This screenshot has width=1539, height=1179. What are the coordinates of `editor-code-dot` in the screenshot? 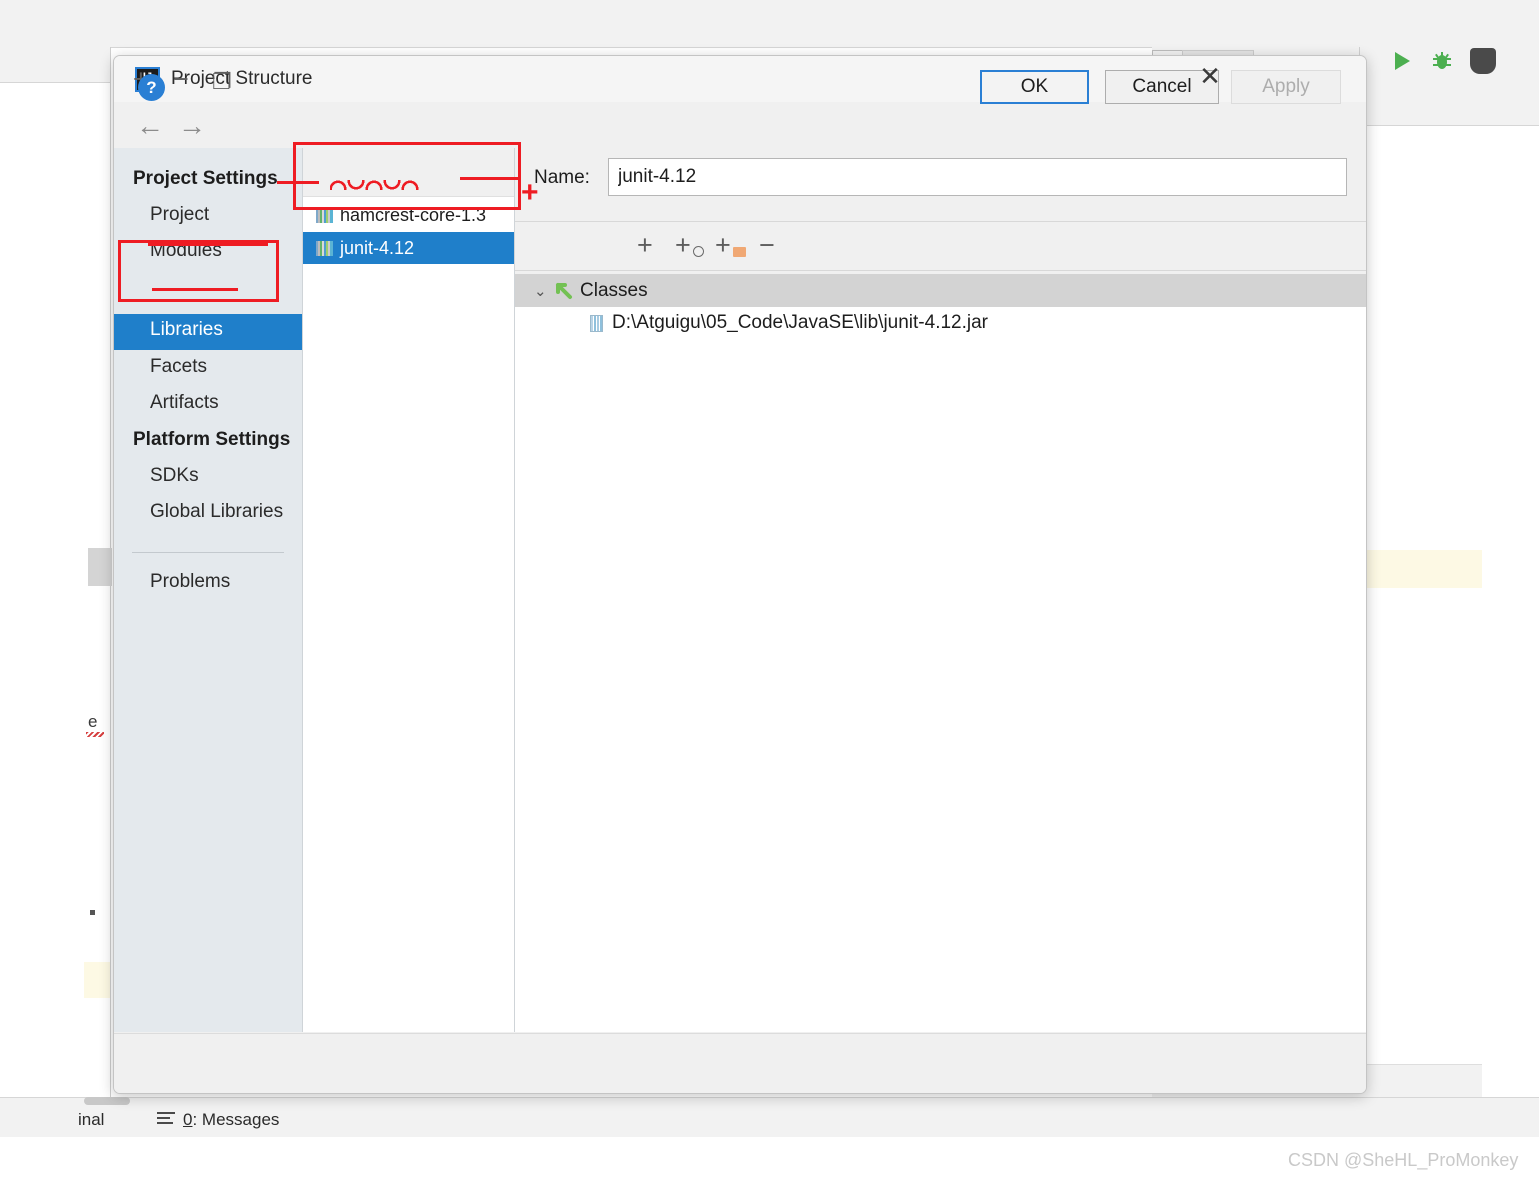 It's located at (92, 912).